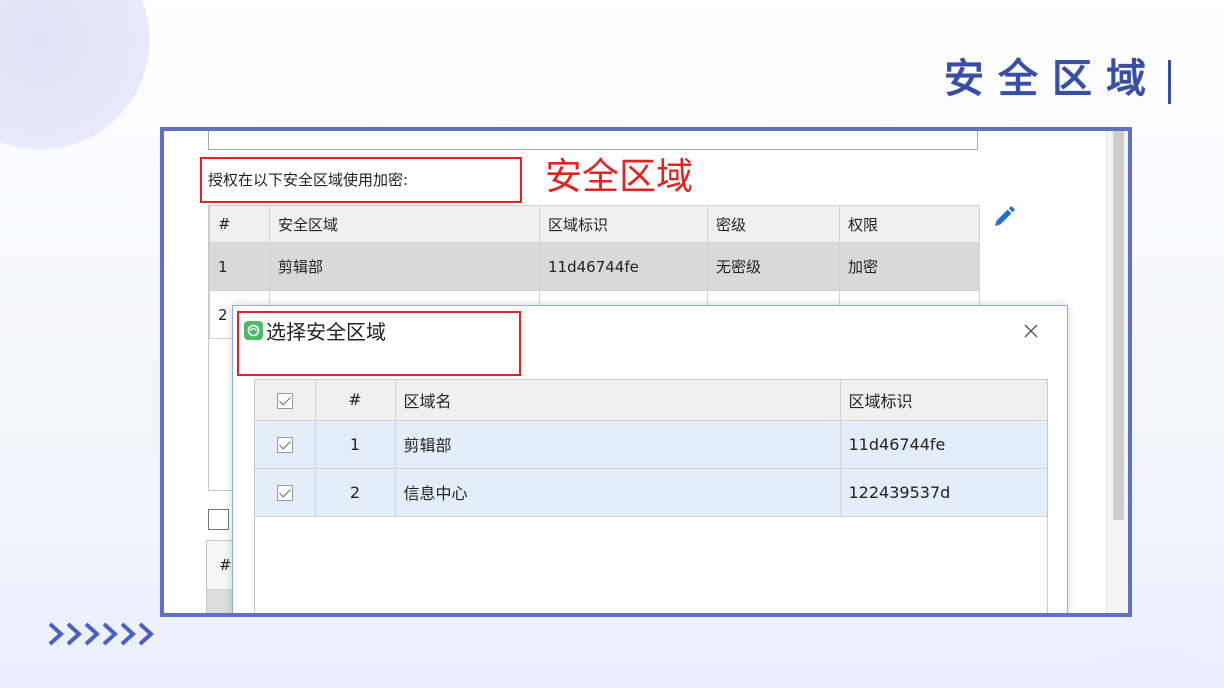 Image resolution: width=1224 pixels, height=688 pixels. I want to click on select-all-cell, so click(285, 400).